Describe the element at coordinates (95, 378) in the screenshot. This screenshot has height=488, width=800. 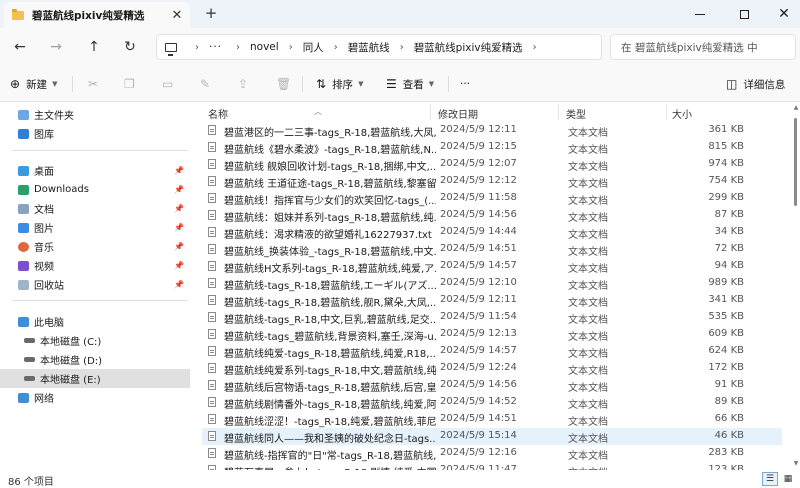
I see `sidebar-item-drive-e: 本地磁盘 (E:)` at that location.